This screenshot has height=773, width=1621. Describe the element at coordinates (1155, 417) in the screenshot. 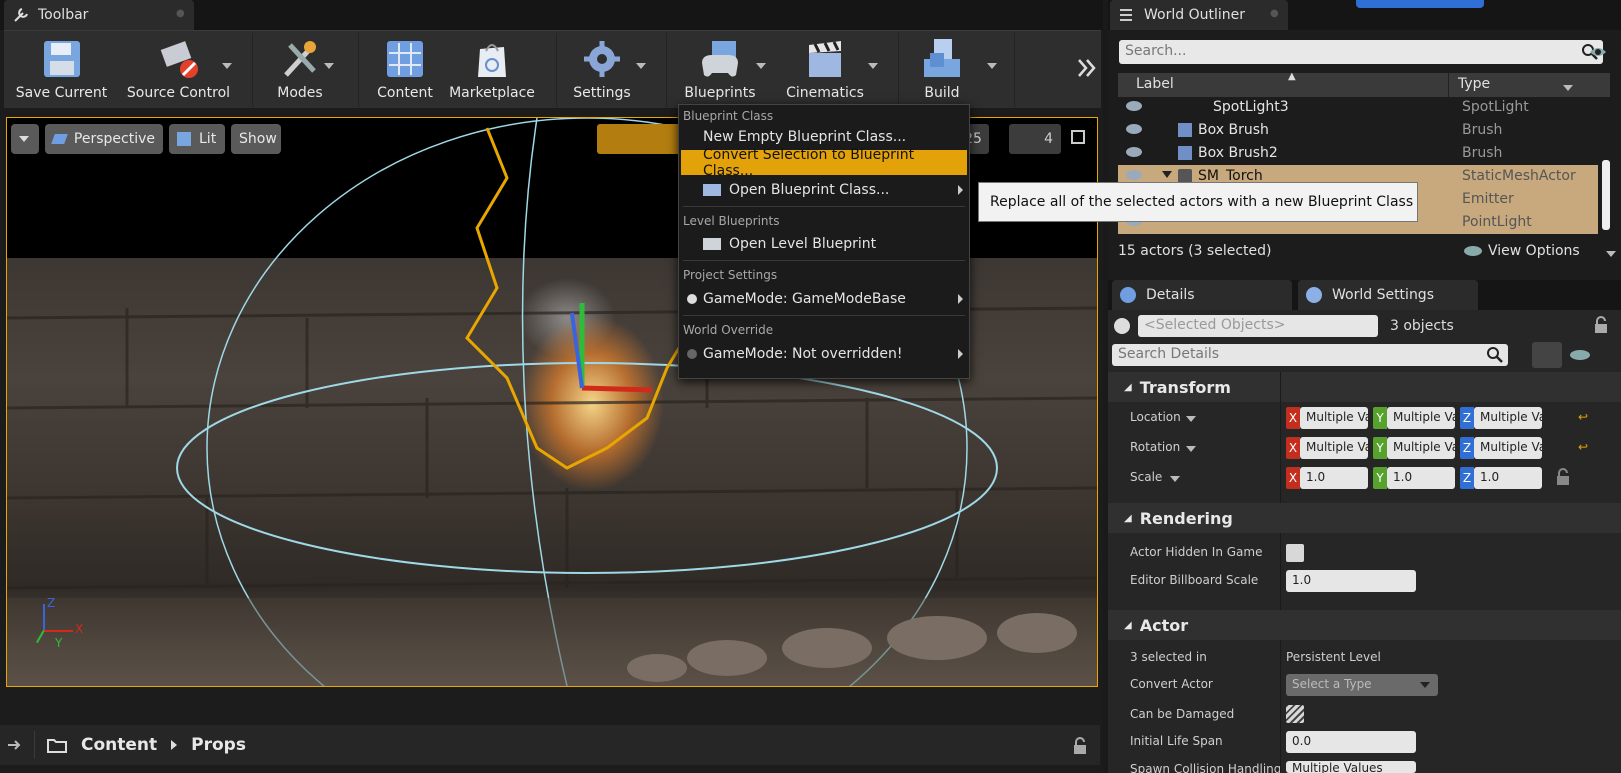

I see `location-label: Location` at that location.